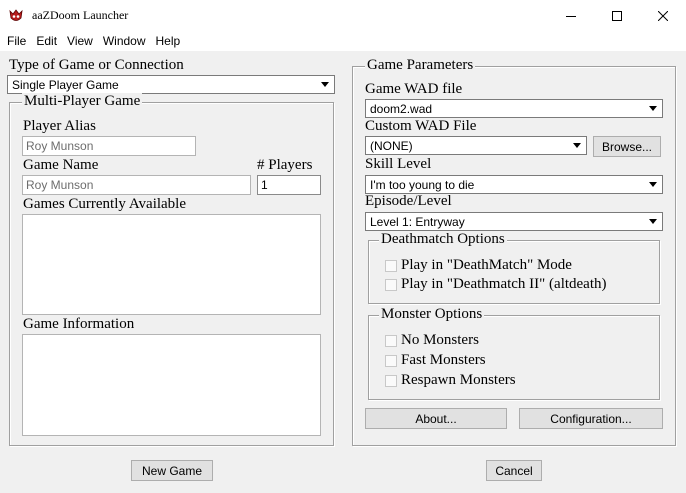 Image resolution: width=686 pixels, height=493 pixels. I want to click on doom-skull-icon, so click(16, 16).